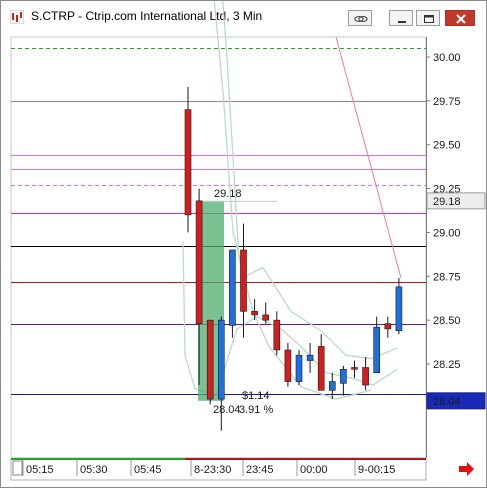  Describe the element at coordinates (40, 470) in the screenshot. I see `time-tick-label: 05:15` at that location.